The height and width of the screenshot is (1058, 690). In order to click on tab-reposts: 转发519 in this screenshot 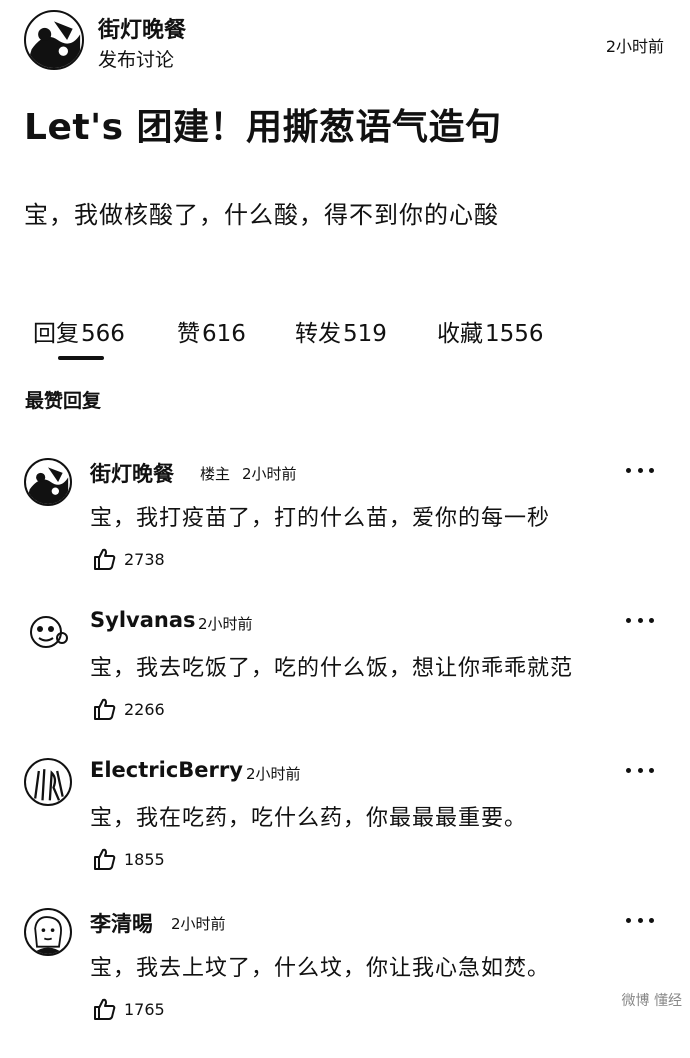, I will do `click(341, 331)`.